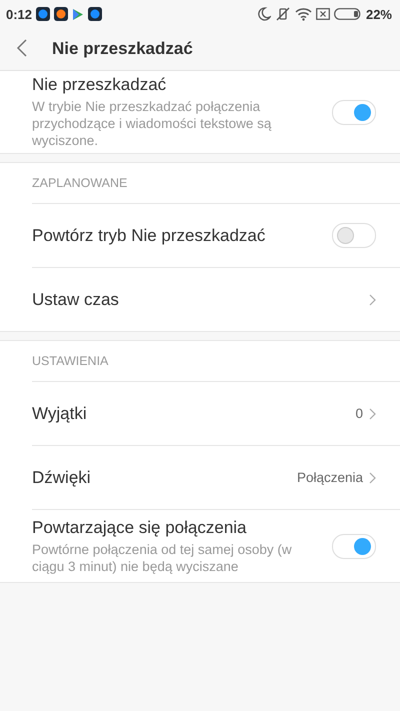  What do you see at coordinates (379, 14) in the screenshot?
I see `battery-percentage: 22%` at bounding box center [379, 14].